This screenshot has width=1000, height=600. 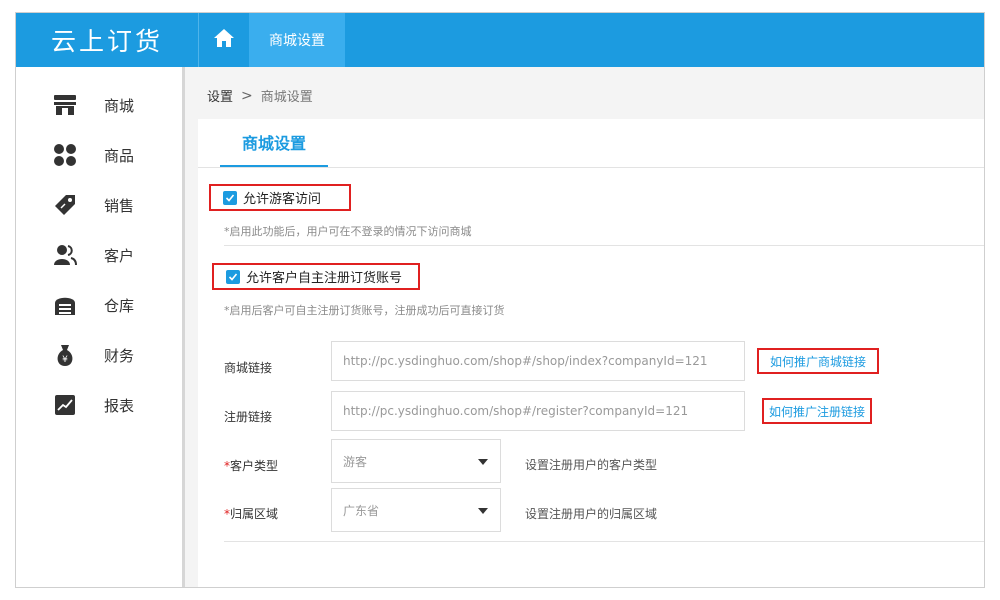 I want to click on register-link-help-text: 如何推广注册链接, so click(x=817, y=411).